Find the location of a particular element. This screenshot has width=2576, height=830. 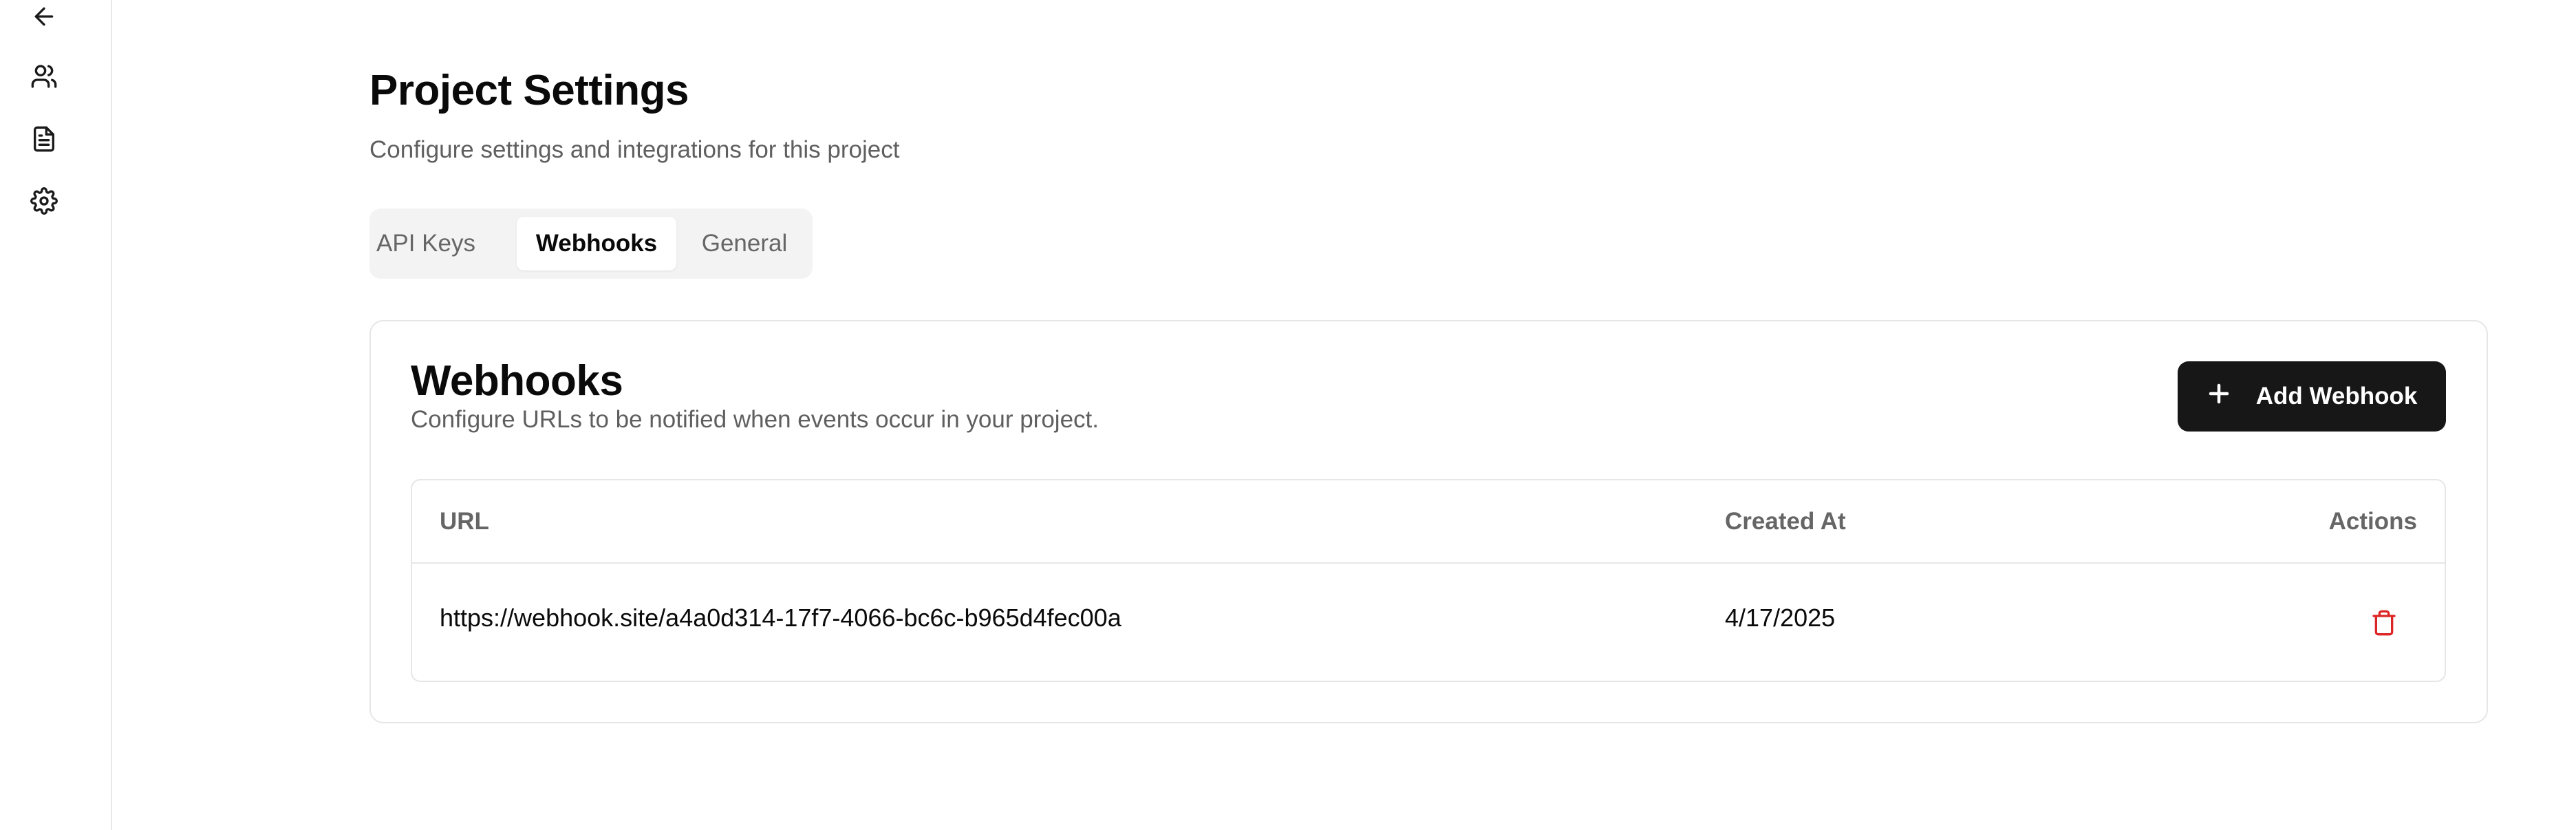

sidebar-item-settings is located at coordinates (44, 200).